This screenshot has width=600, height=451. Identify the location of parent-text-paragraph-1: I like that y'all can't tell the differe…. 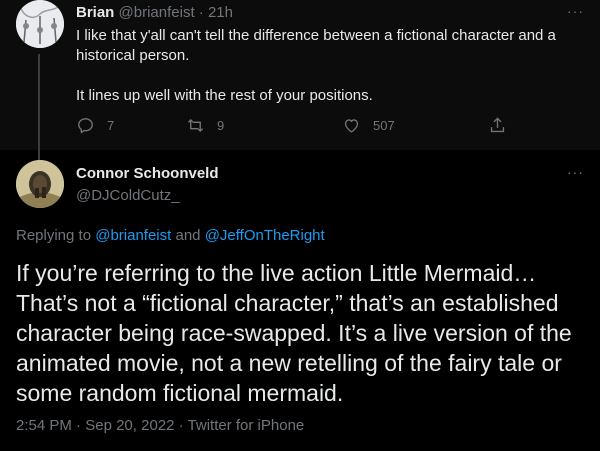
(316, 45).